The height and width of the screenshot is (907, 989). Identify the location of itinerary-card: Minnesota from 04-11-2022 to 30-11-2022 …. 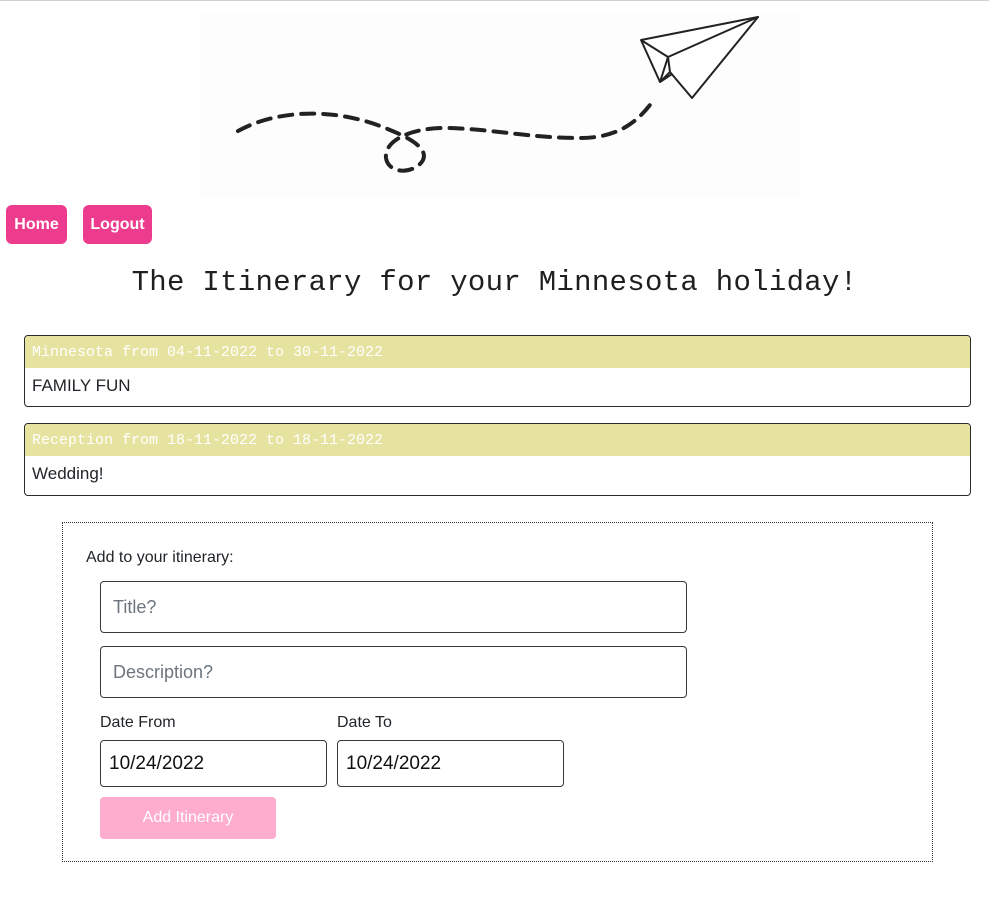
(497, 371).